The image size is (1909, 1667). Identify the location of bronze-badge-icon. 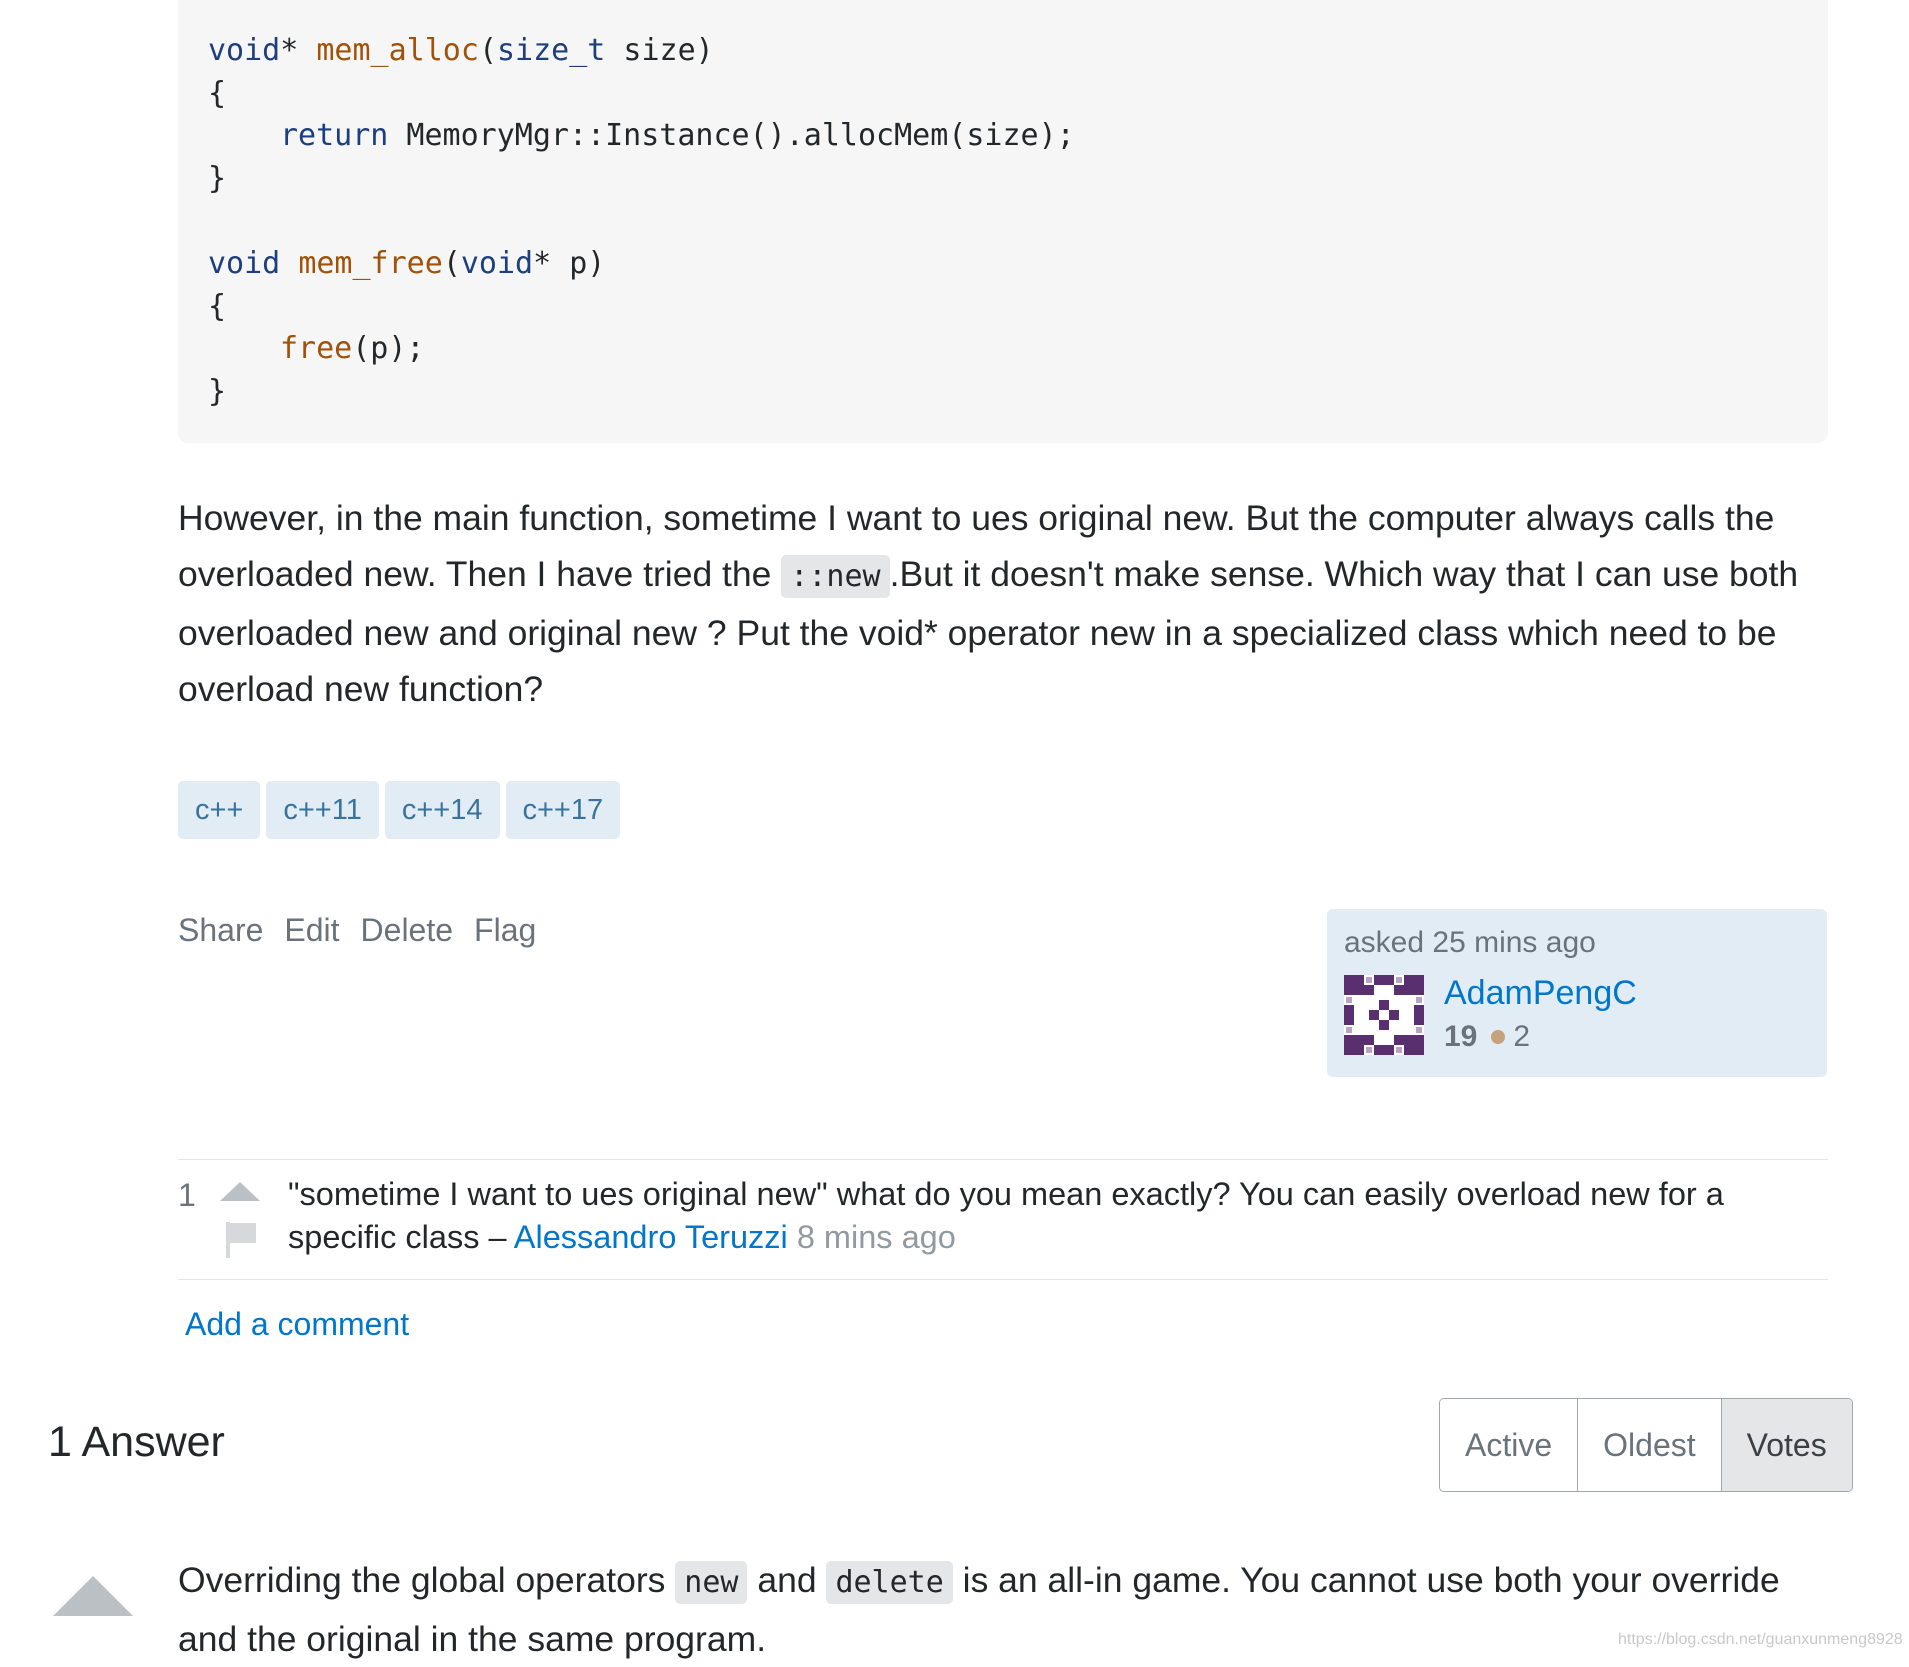
(1498, 1037).